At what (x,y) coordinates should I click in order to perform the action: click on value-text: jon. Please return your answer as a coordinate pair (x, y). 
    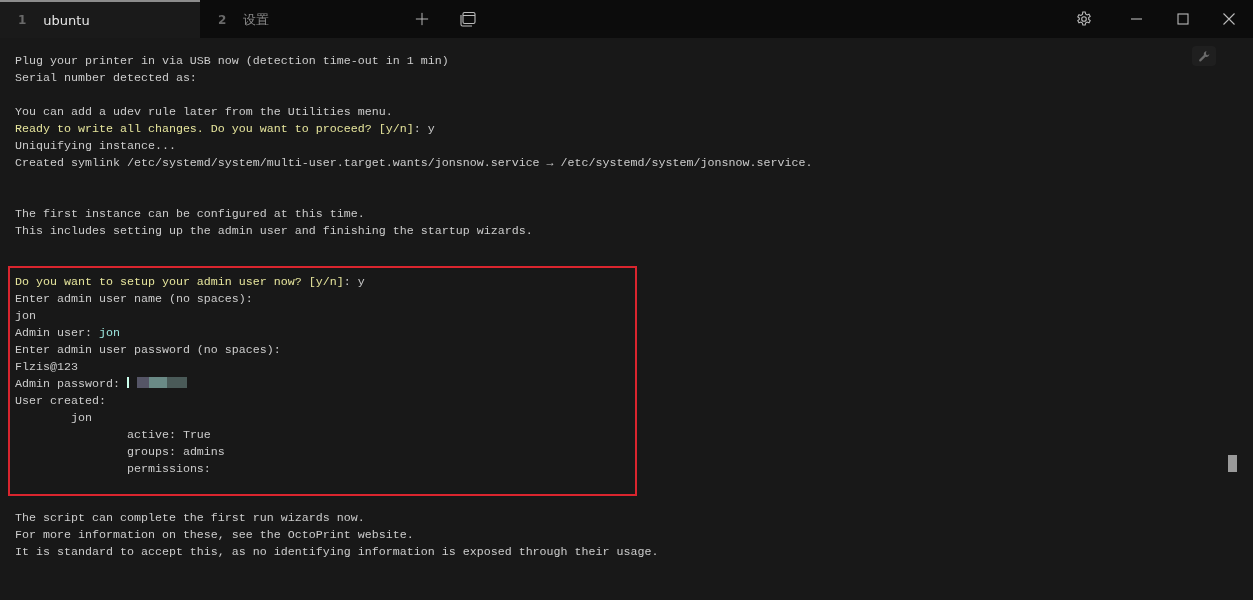
    Looking at the image, I should click on (109, 333).